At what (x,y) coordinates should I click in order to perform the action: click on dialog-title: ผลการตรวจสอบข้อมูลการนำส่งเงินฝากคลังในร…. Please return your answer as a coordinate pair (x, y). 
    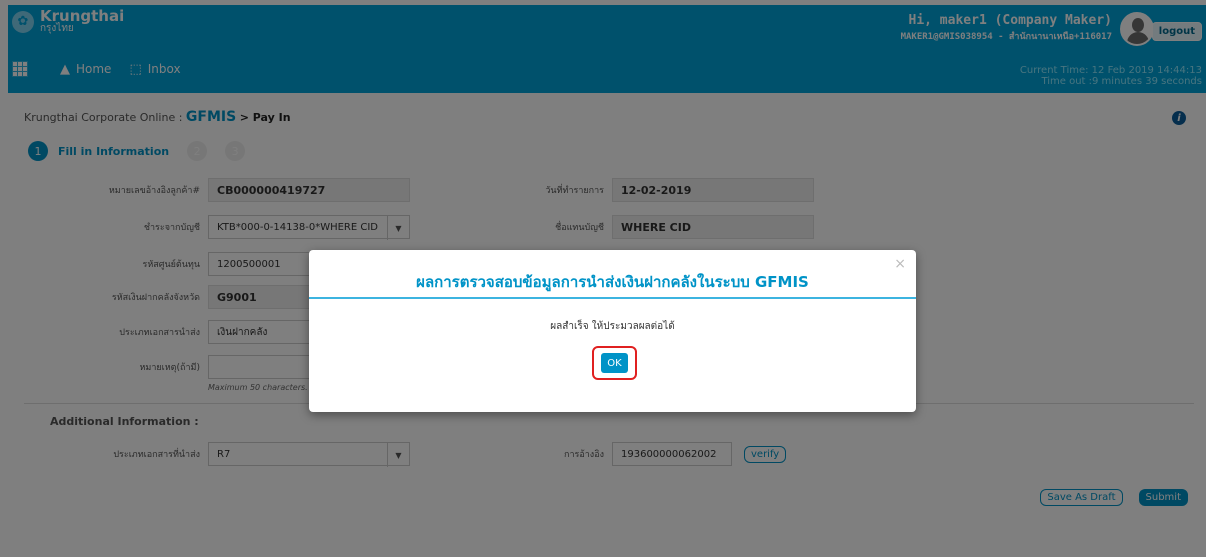
    Looking at the image, I should click on (612, 282).